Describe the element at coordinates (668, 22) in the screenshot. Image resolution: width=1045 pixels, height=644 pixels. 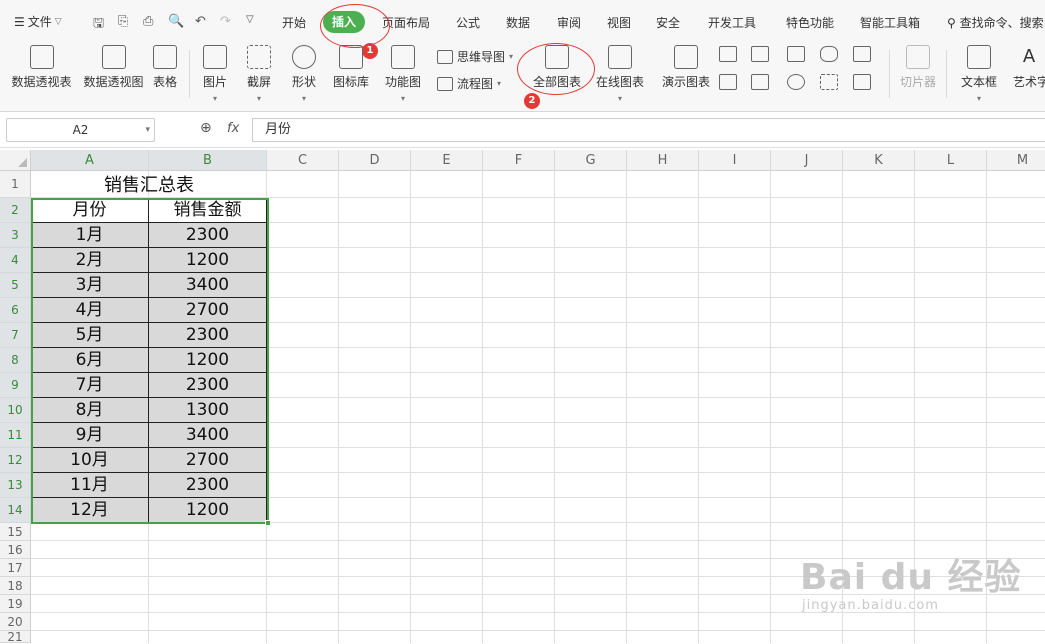
I see `tab-security: 安全` at that location.